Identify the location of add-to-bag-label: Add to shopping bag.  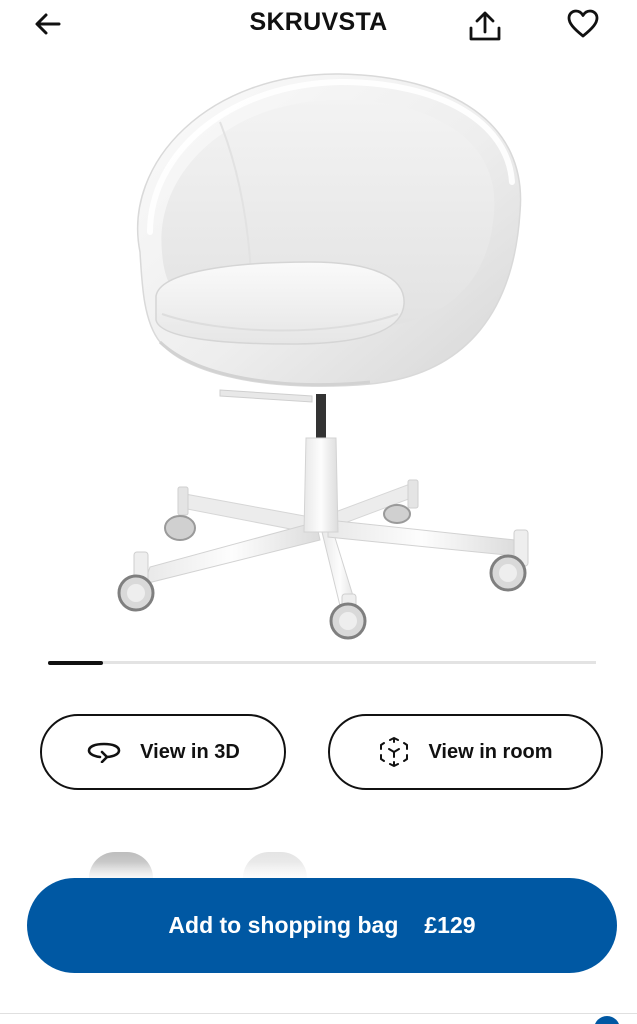
(283, 925).